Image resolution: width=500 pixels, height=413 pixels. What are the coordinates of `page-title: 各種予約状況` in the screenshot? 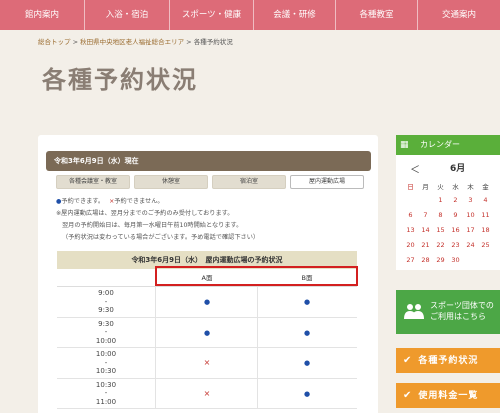 It's located at (120, 79).